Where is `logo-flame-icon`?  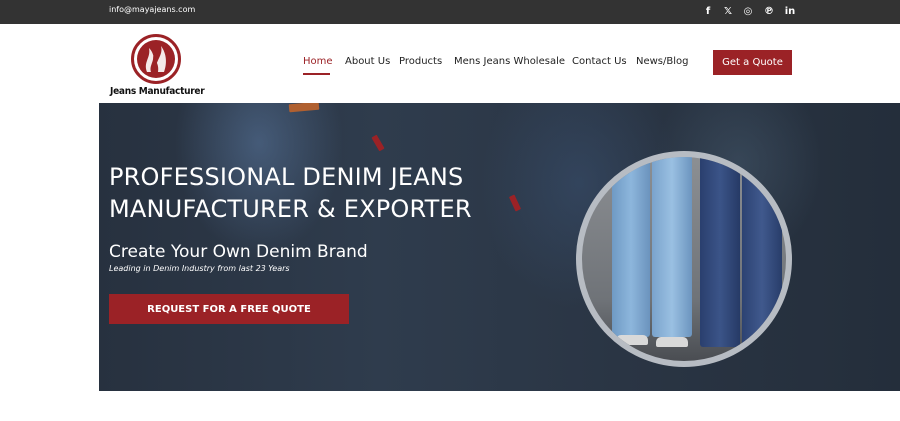 logo-flame-icon is located at coordinates (155, 59).